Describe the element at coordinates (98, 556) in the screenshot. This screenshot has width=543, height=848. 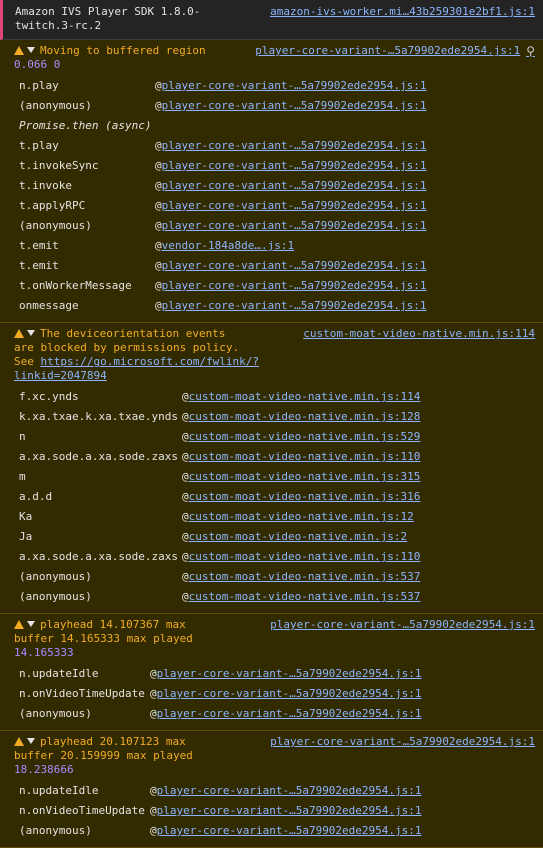
I see `frame-function: a.xa.sode.a.xa.sode.zaxs` at that location.